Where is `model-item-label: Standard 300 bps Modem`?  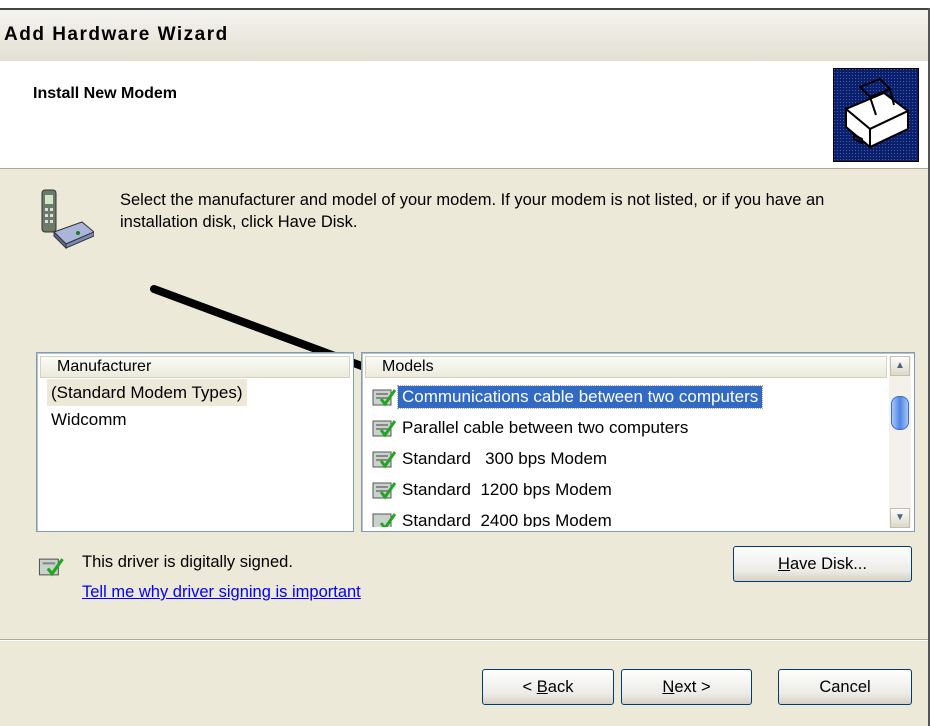
model-item-label: Standard 300 bps Modem is located at coordinates (505, 458).